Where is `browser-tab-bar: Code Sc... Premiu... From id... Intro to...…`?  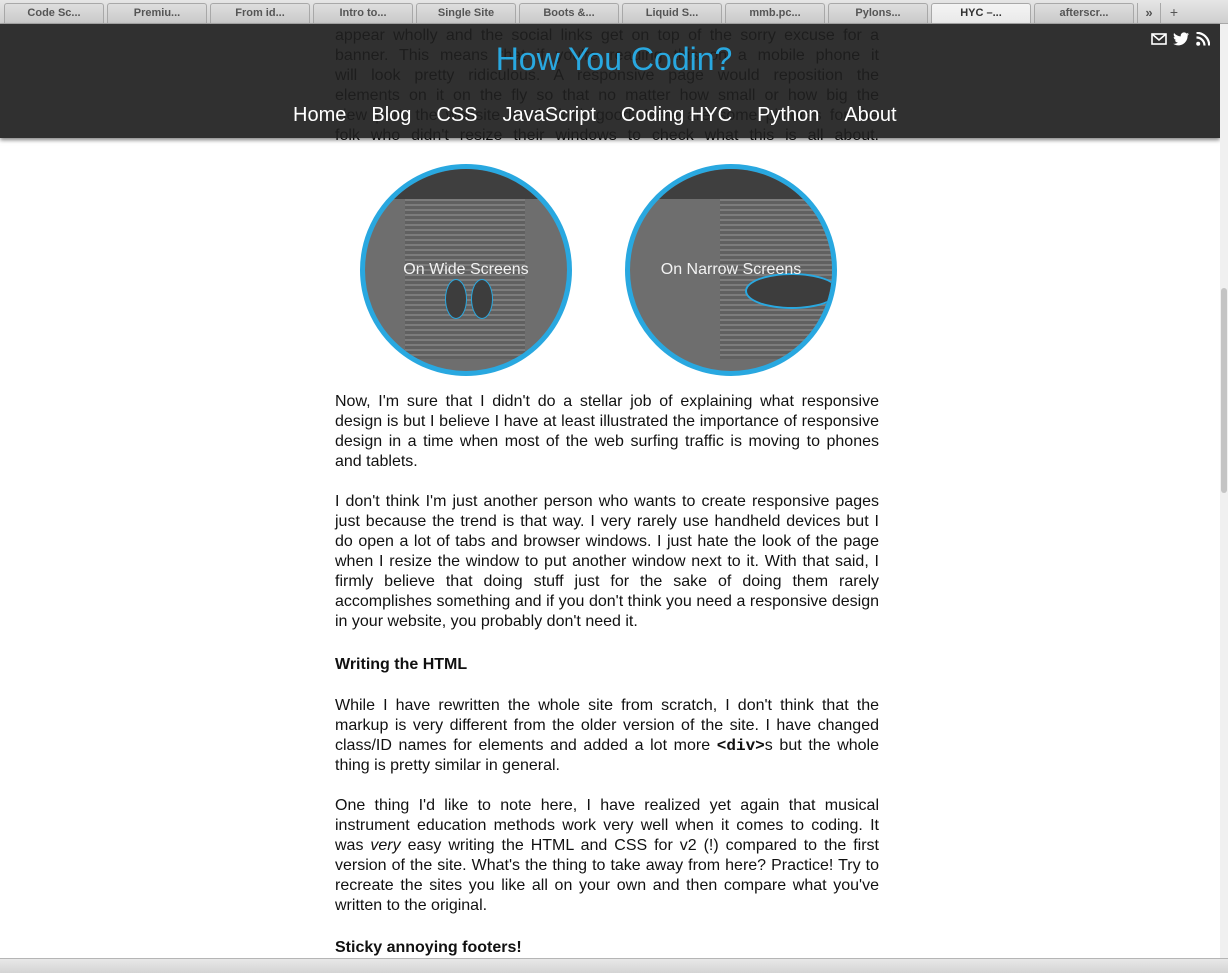
browser-tab-bar: Code Sc... Premiu... From id... Intro to...… is located at coordinates (614, 12).